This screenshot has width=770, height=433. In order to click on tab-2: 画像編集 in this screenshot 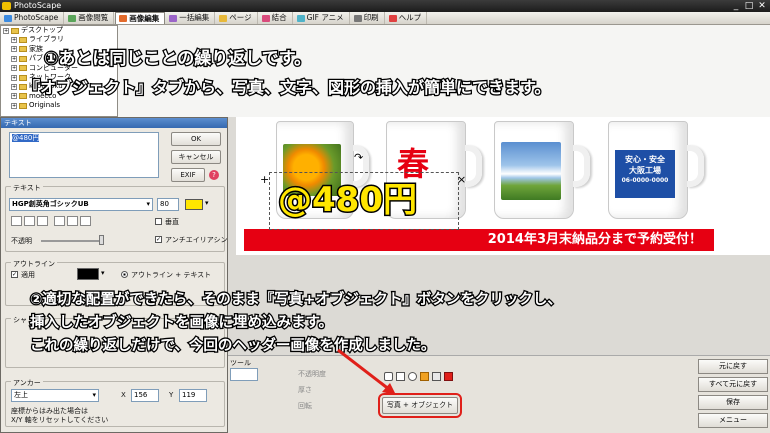, I will do `click(140, 18)`.